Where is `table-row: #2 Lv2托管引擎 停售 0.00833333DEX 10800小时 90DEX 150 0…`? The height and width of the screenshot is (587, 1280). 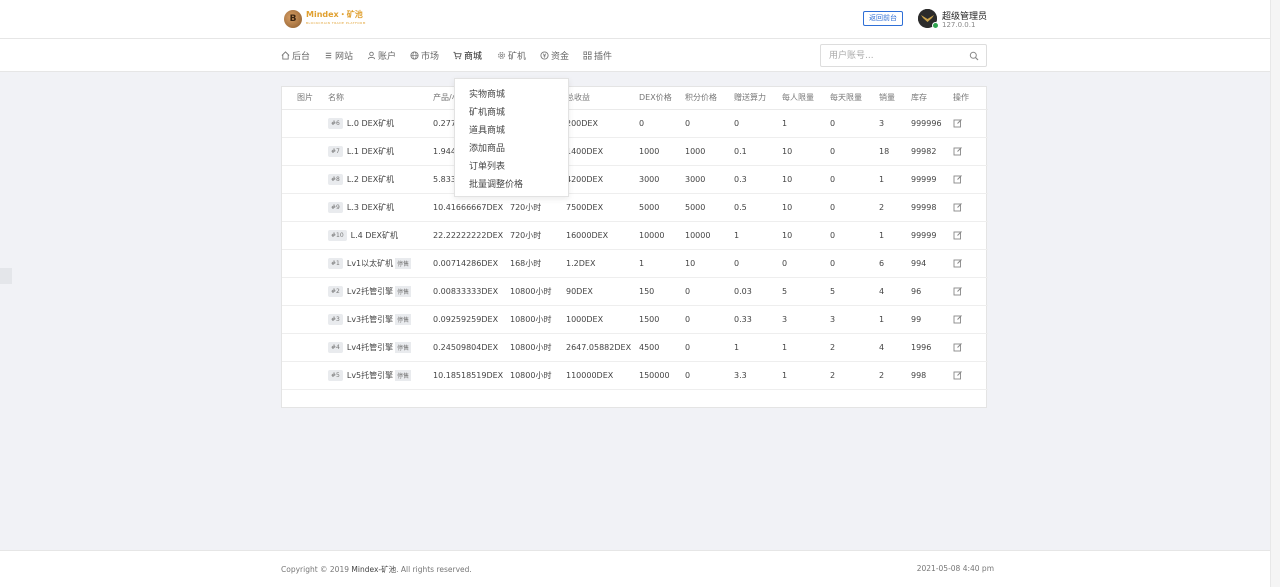 table-row: #2 Lv2托管引擎 停售 0.00833333DEX 10800小时 90DEX 150 0… is located at coordinates (635, 291).